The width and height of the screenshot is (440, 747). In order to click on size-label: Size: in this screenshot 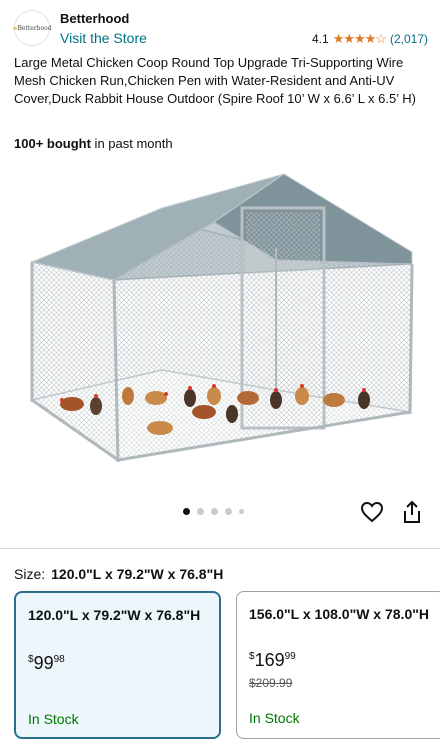, I will do `click(30, 574)`.